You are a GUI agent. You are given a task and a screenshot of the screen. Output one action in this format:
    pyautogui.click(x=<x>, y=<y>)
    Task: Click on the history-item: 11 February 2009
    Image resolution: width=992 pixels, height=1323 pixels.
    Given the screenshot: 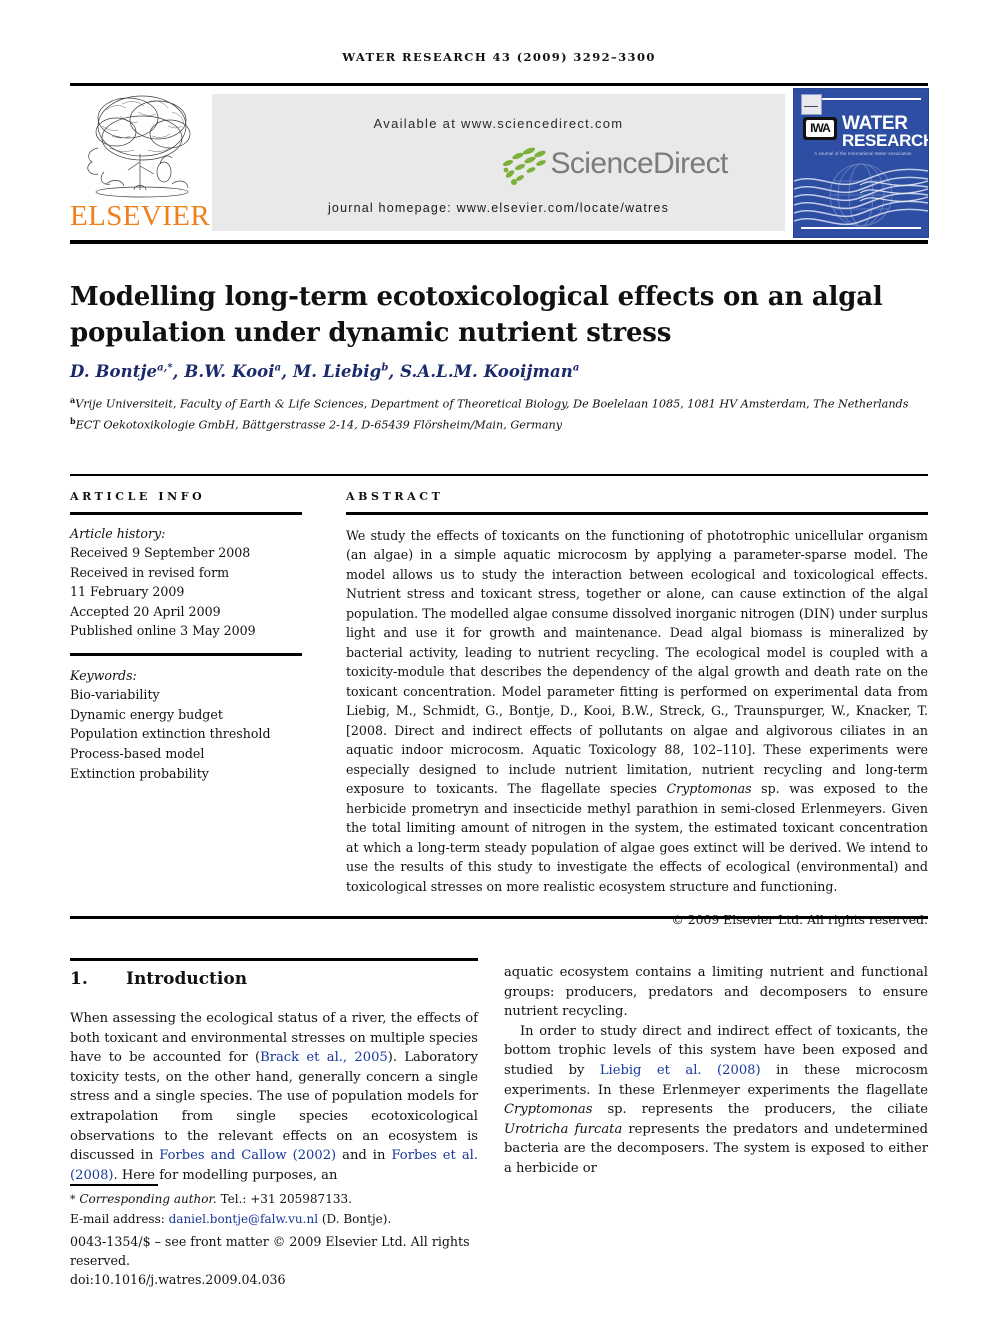 What is the action you would take?
    pyautogui.click(x=127, y=592)
    